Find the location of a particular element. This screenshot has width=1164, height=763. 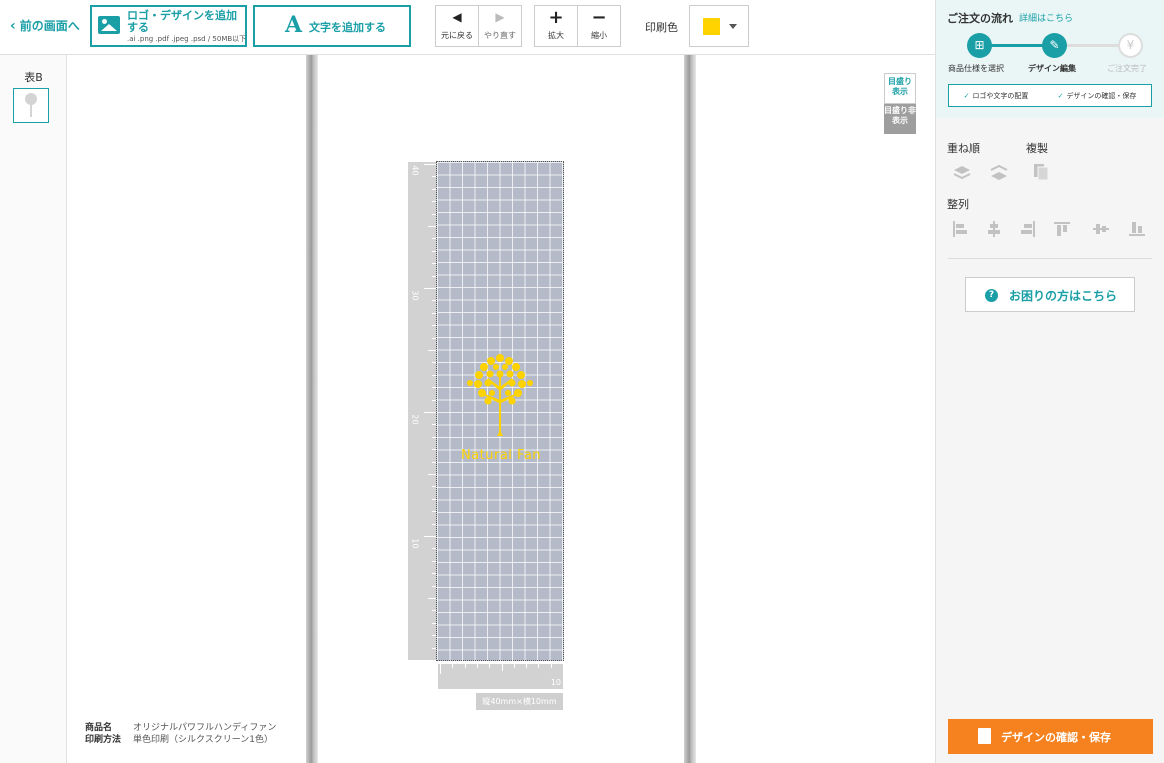

redo-label: やり直す is located at coordinates (500, 35).